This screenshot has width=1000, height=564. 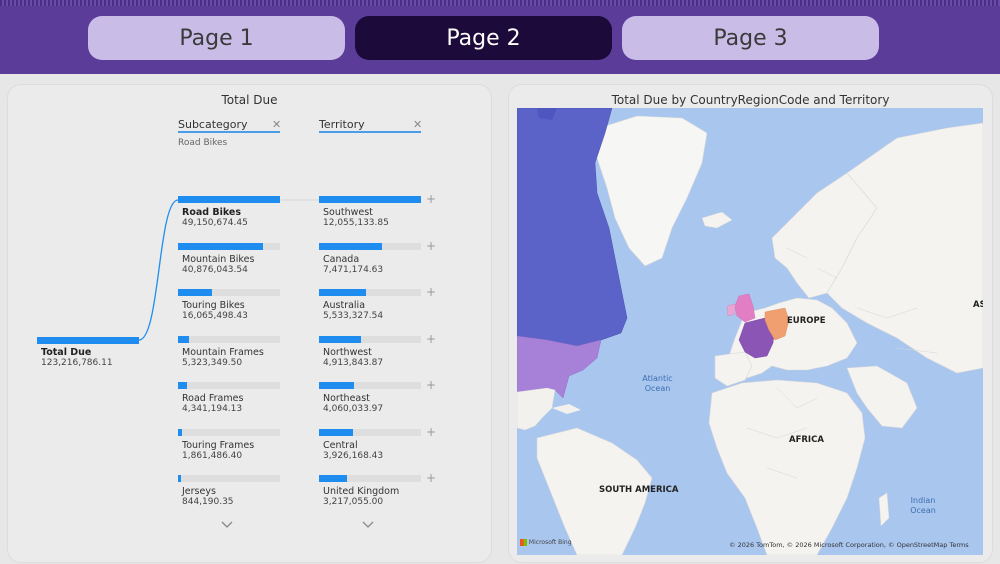 I want to click on bing-label: Microsoft Bing, so click(x=550, y=542).